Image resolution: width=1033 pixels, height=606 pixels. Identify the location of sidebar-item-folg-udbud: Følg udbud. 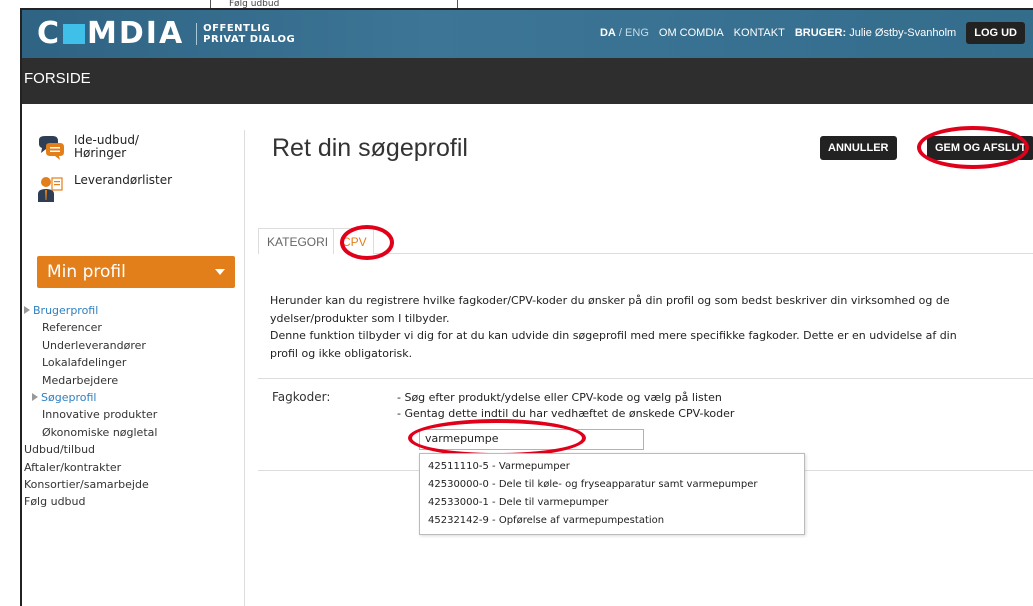
(90, 501).